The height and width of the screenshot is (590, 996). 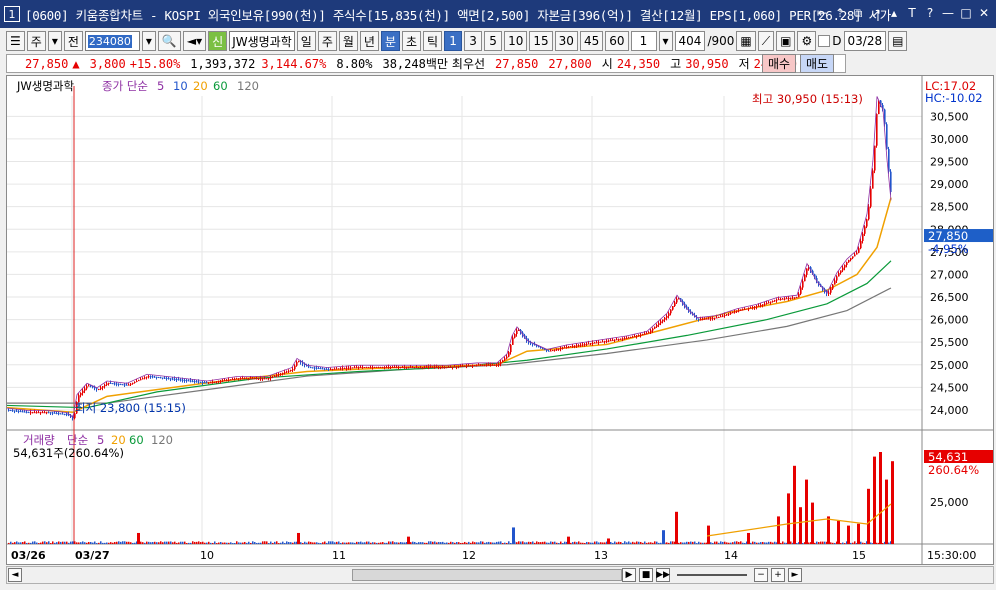 What do you see at coordinates (412, 41) in the screenshot?
I see `period-second: 초` at bounding box center [412, 41].